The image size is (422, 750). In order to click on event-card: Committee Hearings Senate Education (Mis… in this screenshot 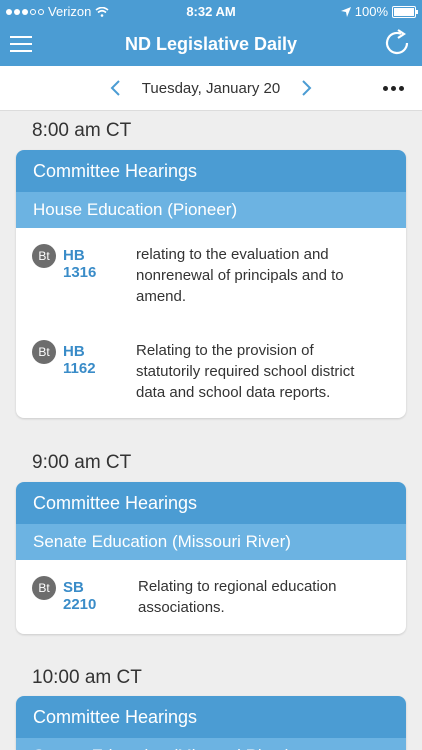, I will do `click(211, 723)`.